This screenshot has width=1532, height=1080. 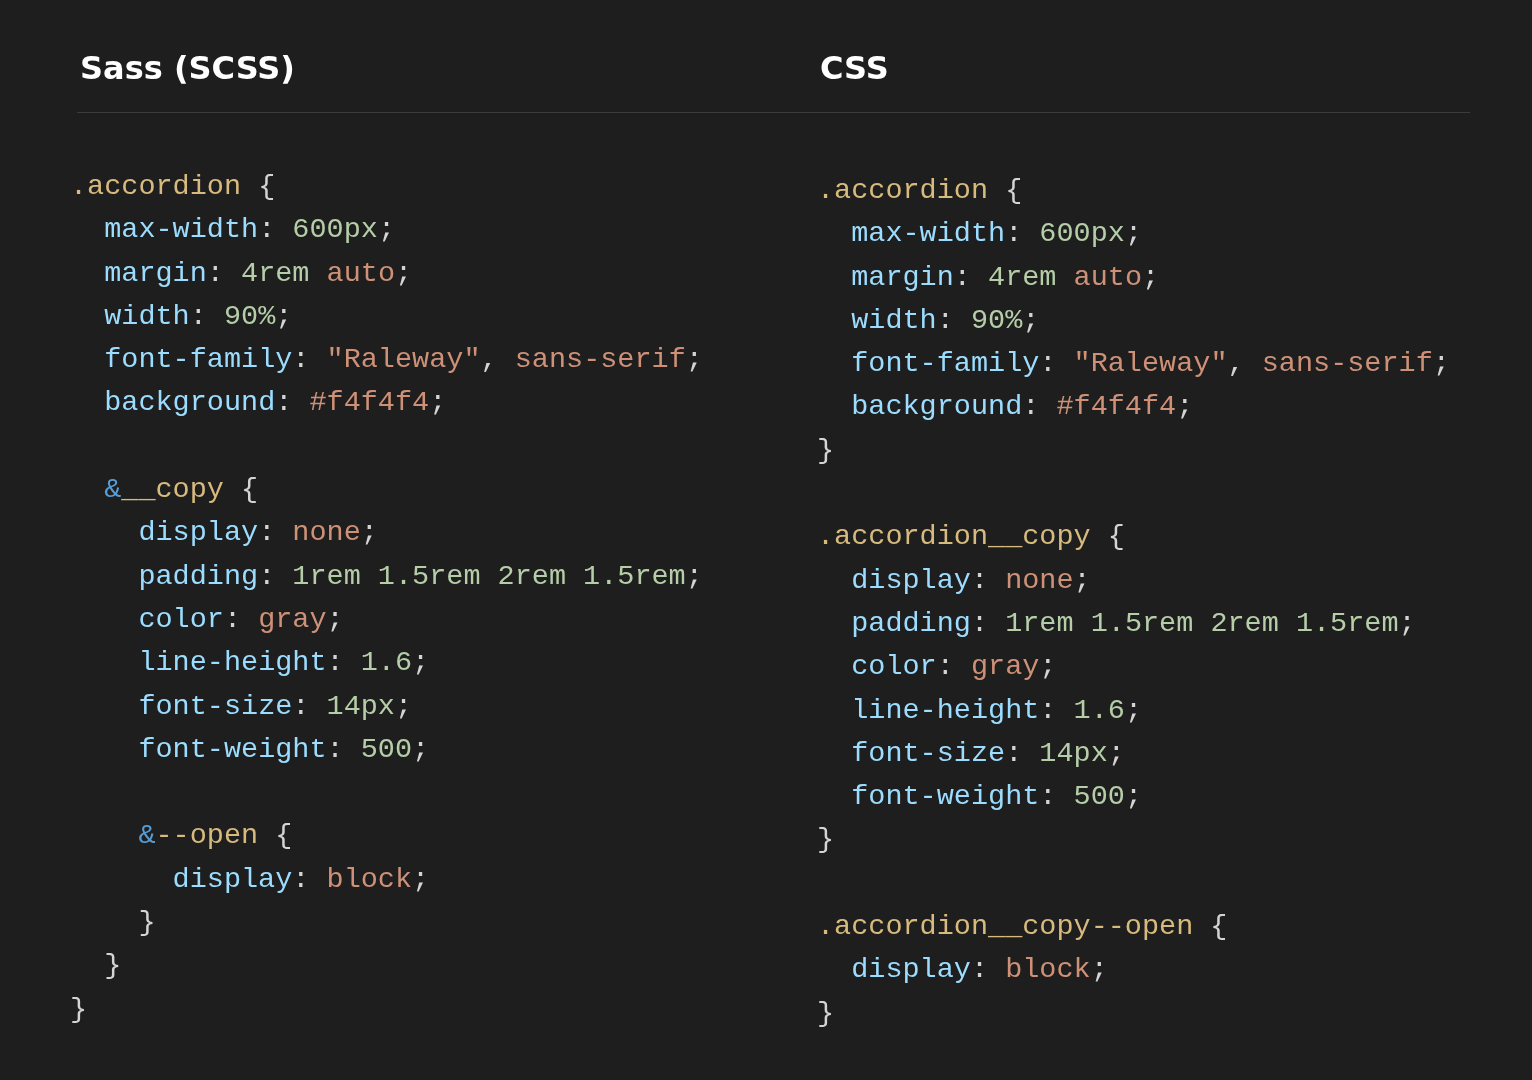 I want to click on code-line: .accordion__copy {, so click(x=971, y=537).